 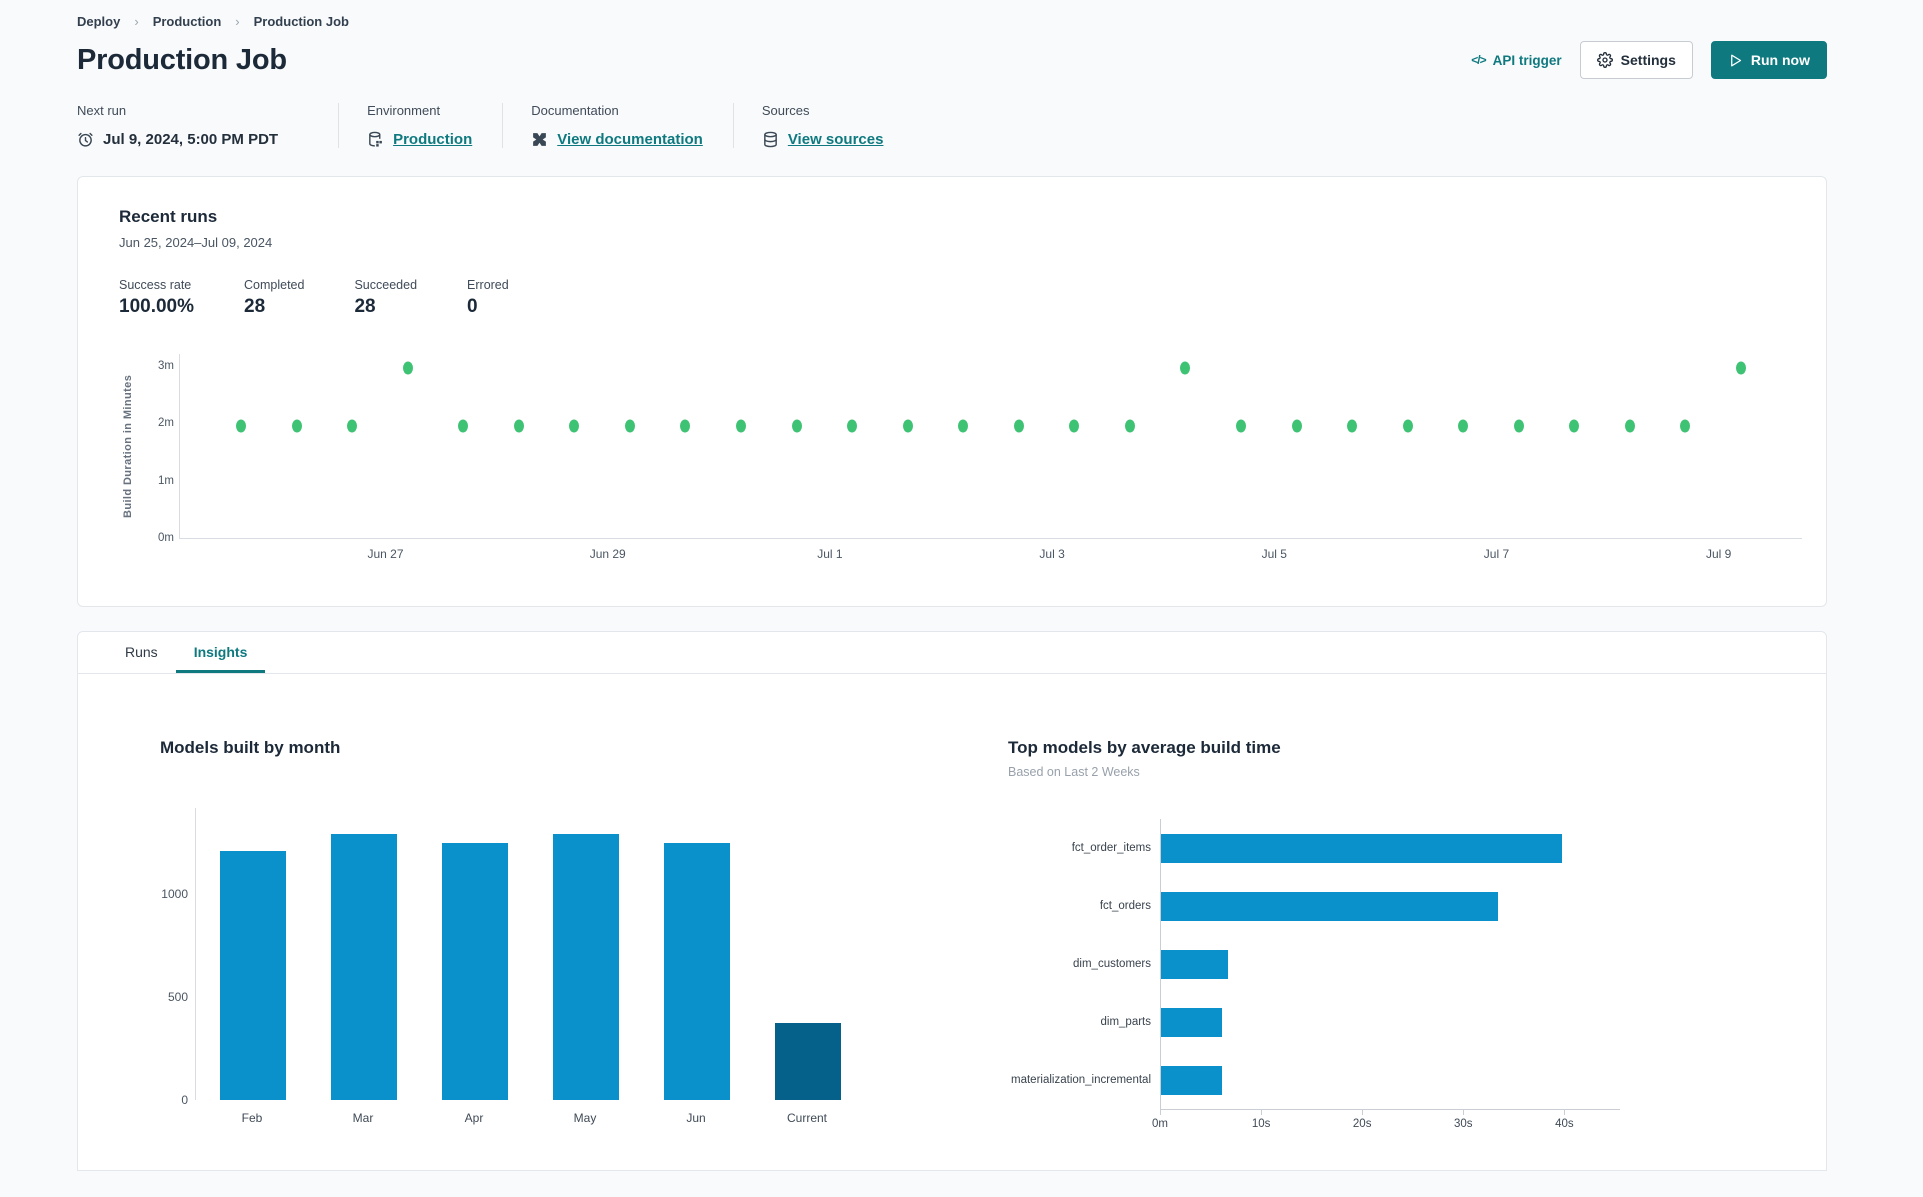 I want to click on view-documentation-link: View documentation, so click(x=630, y=139).